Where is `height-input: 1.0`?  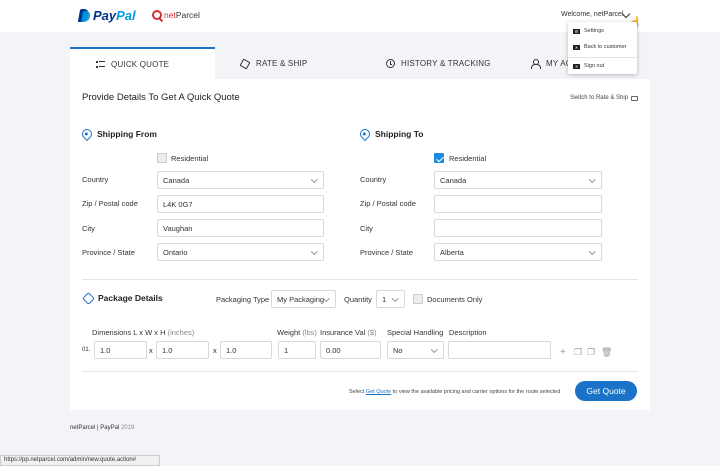
height-input: 1.0 is located at coordinates (246, 350).